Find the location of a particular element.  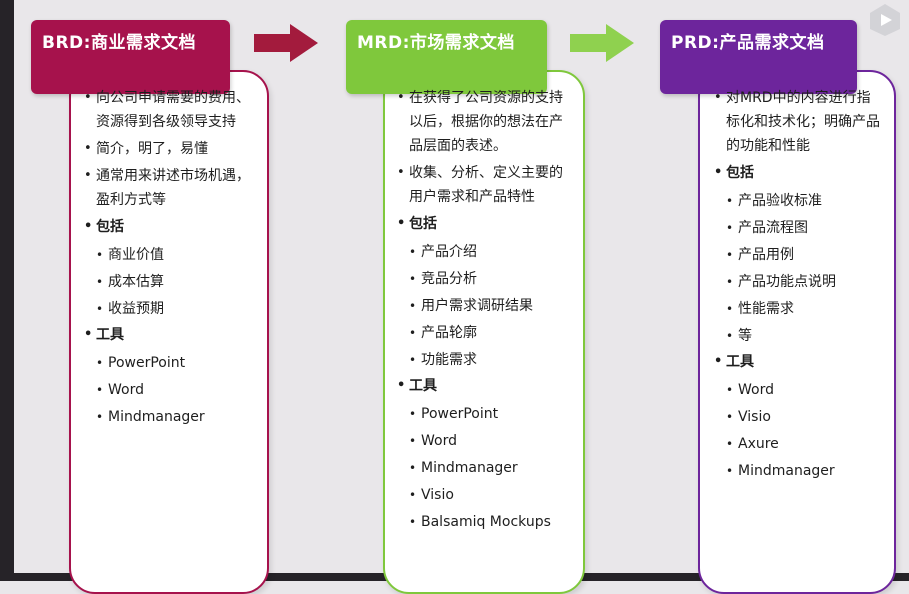

mrd-title: MRD:市场需求文档 is located at coordinates (436, 43).